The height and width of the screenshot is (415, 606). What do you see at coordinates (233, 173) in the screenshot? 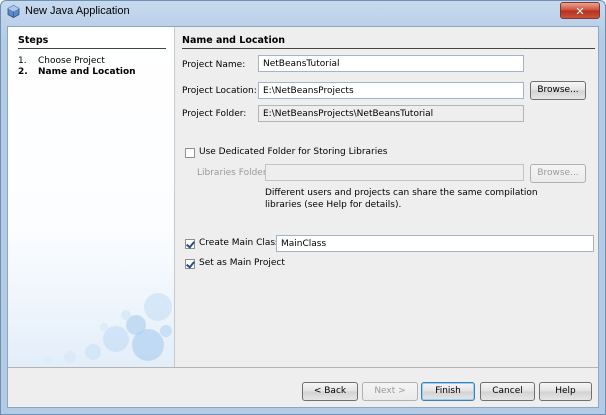
I see `libraries-folder-label: Libraries Folder:` at bounding box center [233, 173].